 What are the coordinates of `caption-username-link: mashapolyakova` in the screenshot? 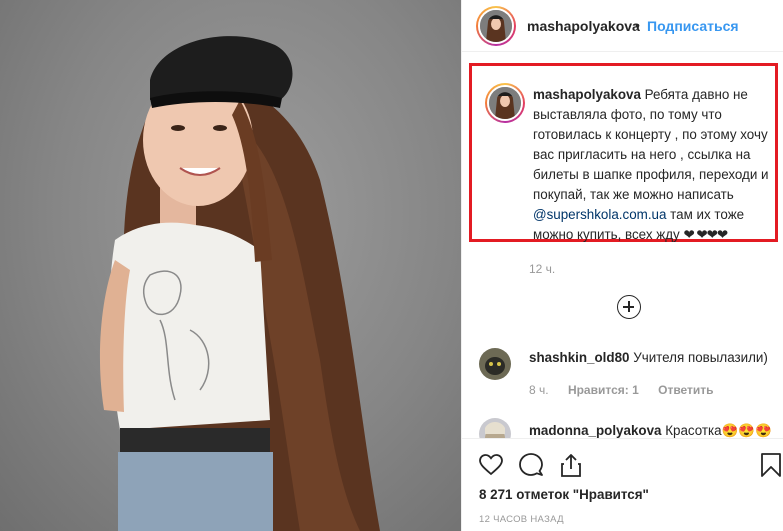 It's located at (587, 94).